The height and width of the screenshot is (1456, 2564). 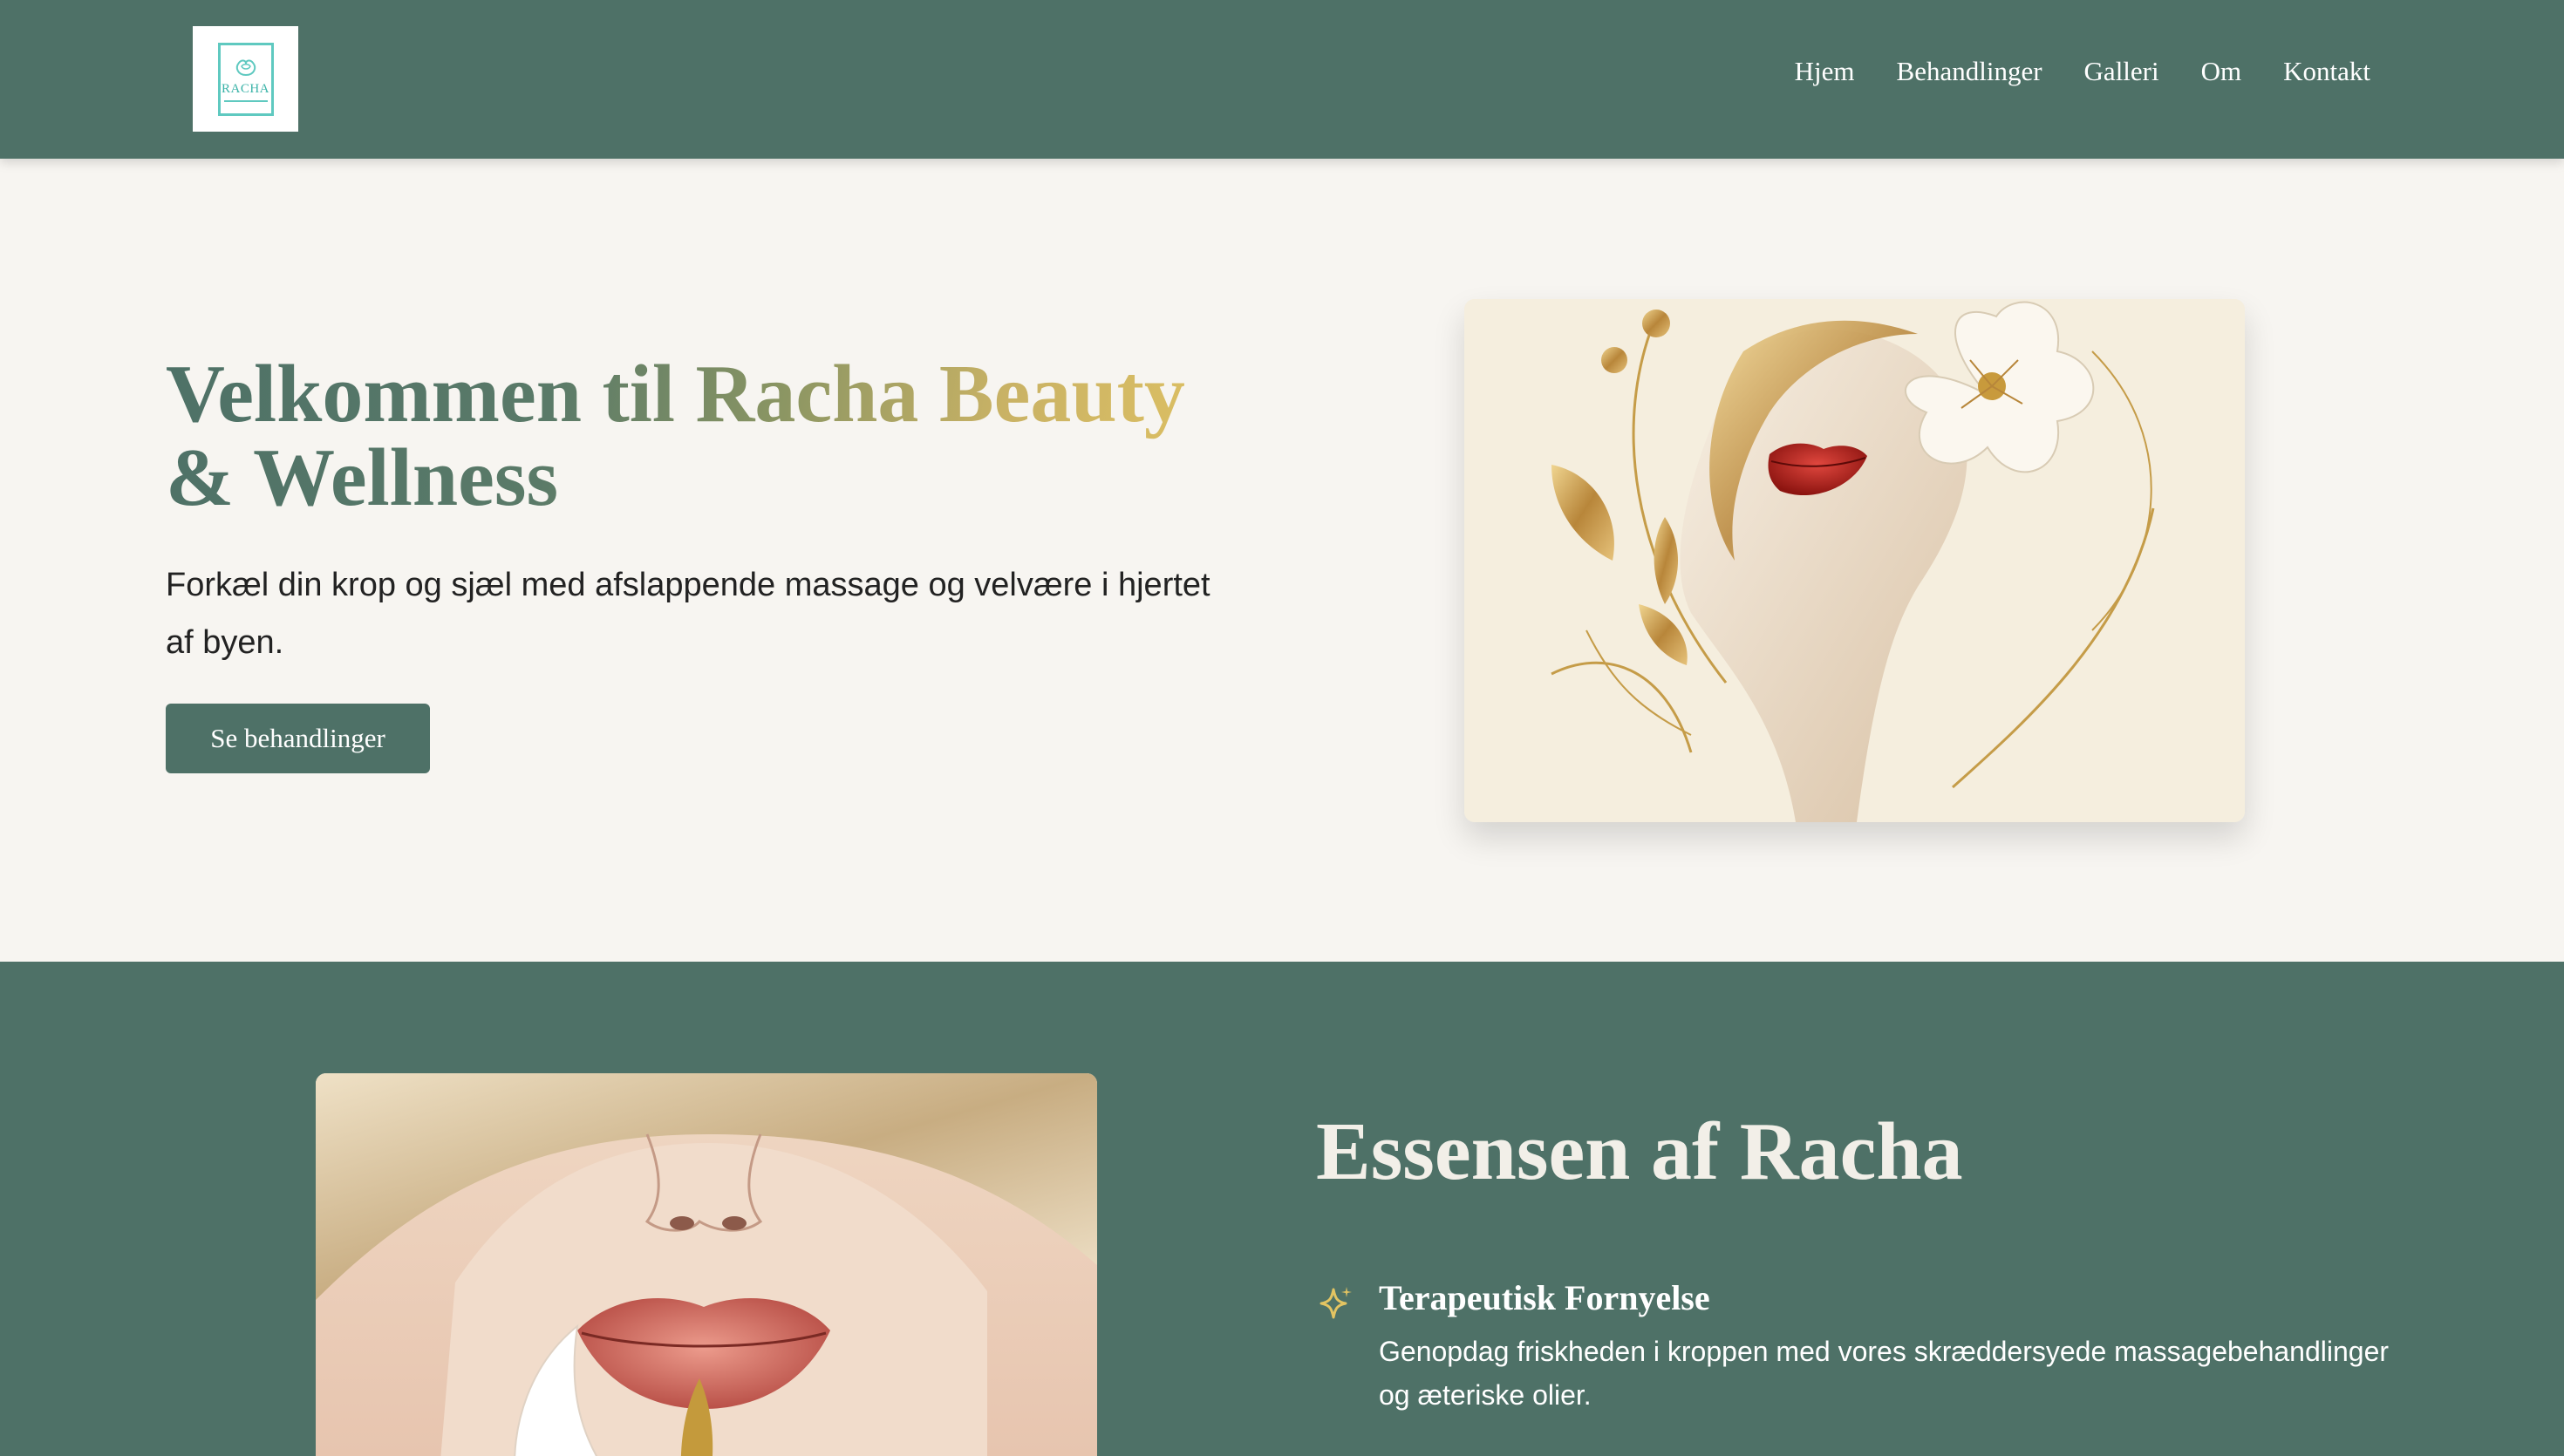 I want to click on hero-title-line1: Velkommen til Racha Beauty, so click(x=675, y=394).